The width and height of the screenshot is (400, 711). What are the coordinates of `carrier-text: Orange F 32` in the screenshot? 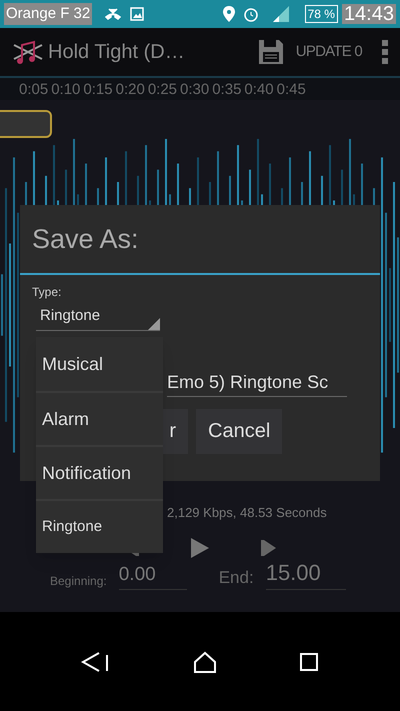 It's located at (48, 14).